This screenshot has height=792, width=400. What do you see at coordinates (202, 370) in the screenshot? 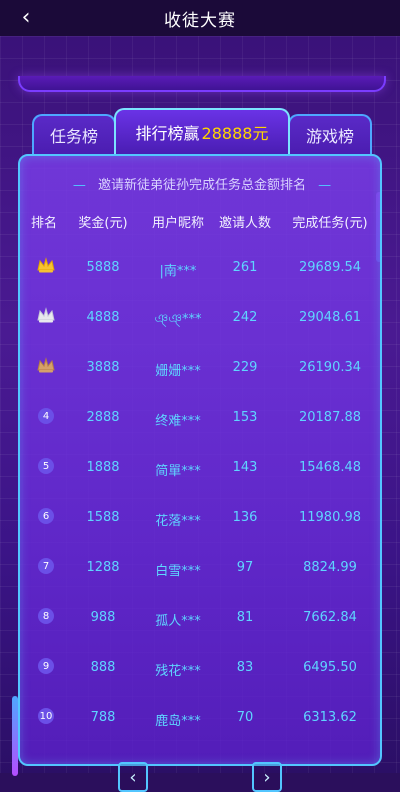
I see `table-row: 3888 姗姗*** 229 26190.34` at bounding box center [202, 370].